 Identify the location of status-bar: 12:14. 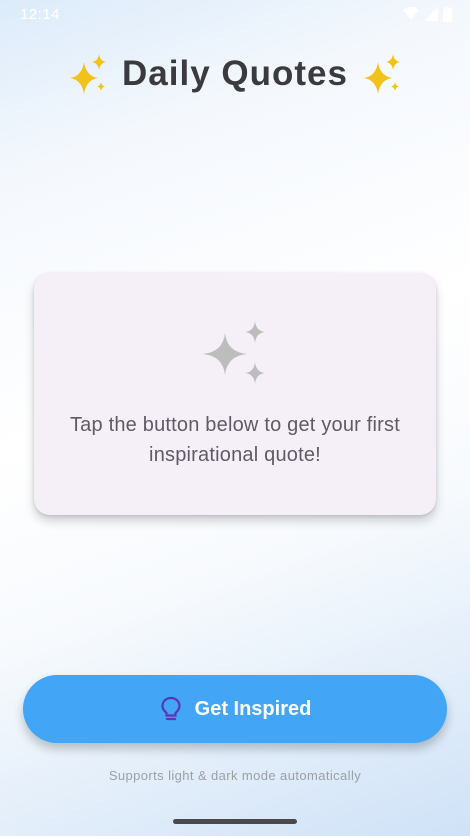
(235, 14).